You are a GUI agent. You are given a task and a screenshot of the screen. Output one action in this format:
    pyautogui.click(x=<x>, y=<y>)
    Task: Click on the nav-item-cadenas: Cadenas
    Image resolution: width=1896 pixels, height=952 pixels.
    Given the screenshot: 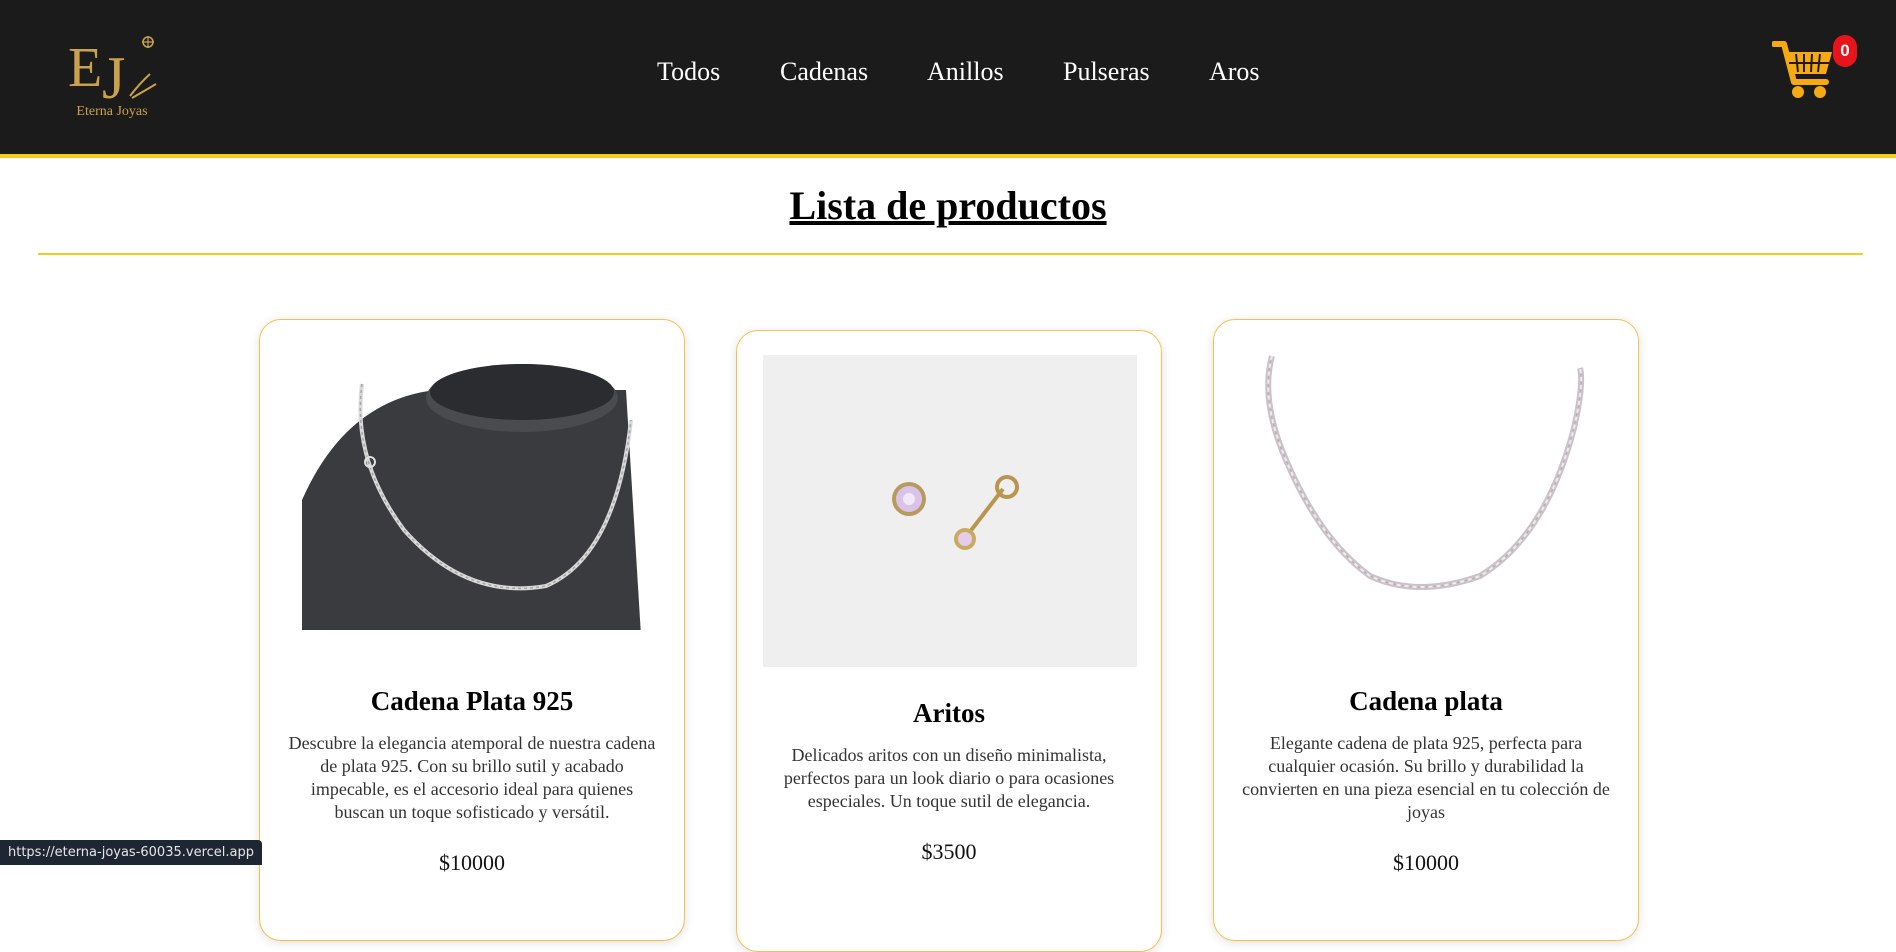 What is the action you would take?
    pyautogui.click(x=824, y=72)
    